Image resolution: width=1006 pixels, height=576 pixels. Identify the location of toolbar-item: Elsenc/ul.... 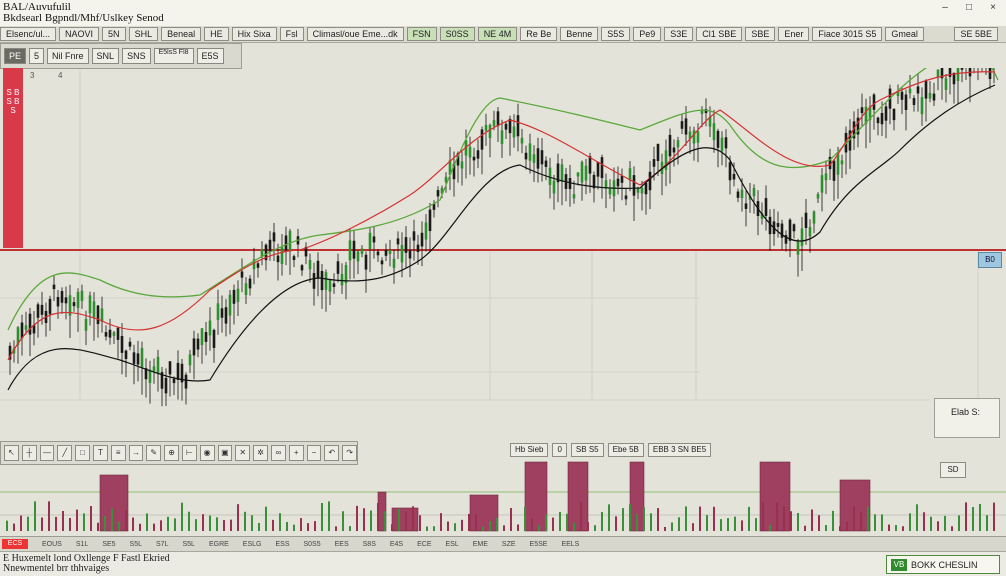
(28, 34).